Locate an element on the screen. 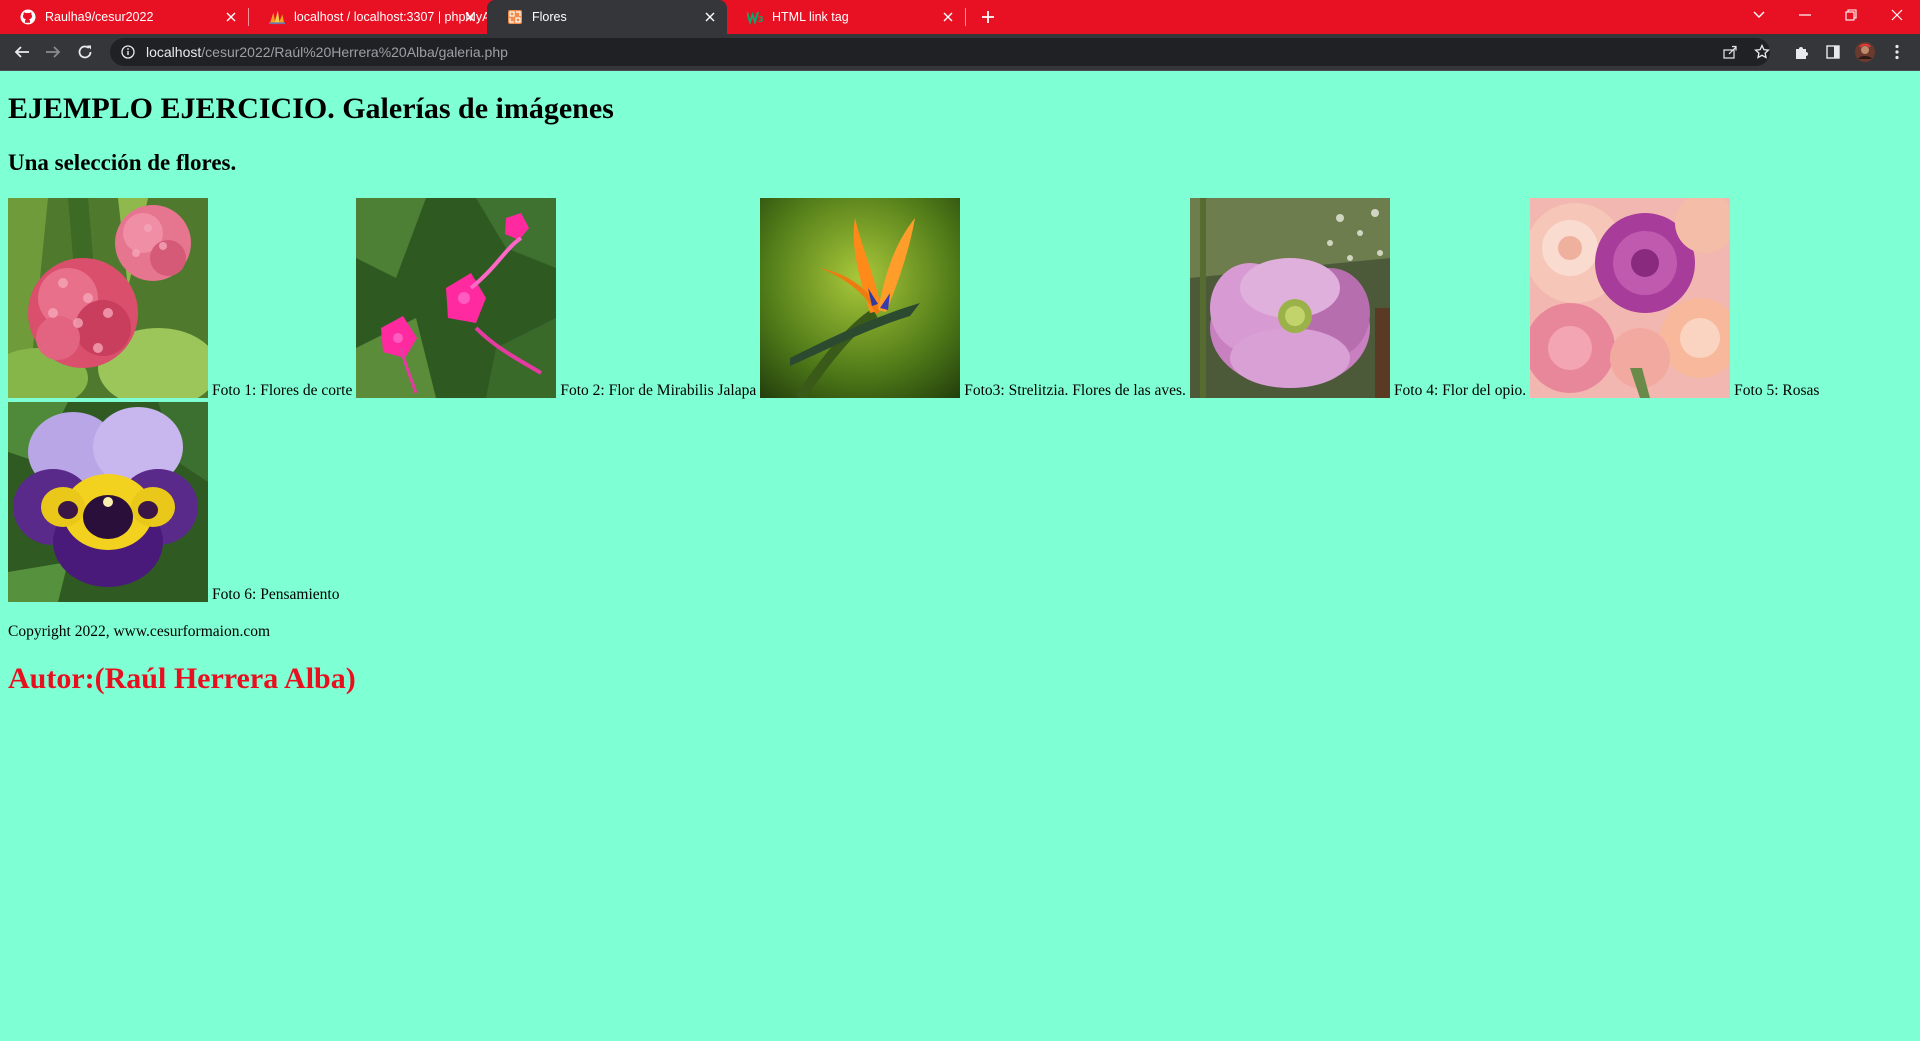 The image size is (1920, 1041). tab-github: Raulha9/cesur2022 is located at coordinates (124, 17).